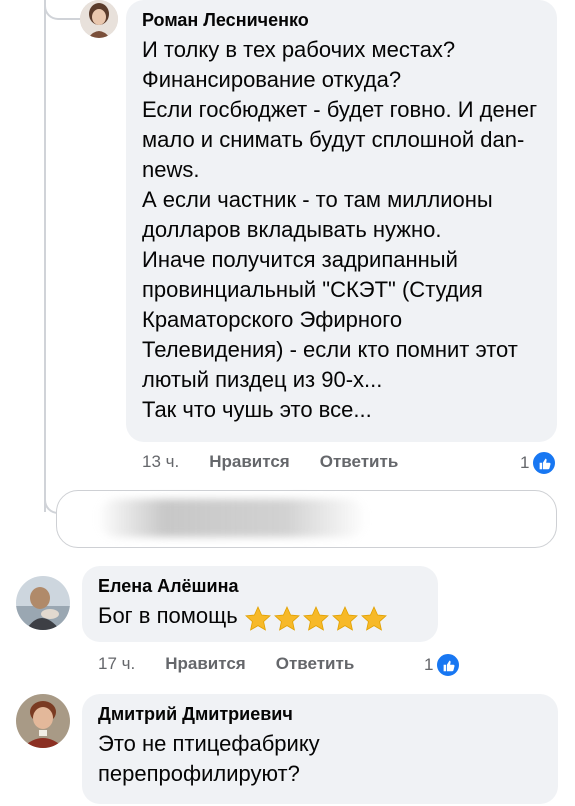 The height and width of the screenshot is (806, 575). Describe the element at coordinates (168, 615) in the screenshot. I see `comment-text: Бог в помощь` at that location.